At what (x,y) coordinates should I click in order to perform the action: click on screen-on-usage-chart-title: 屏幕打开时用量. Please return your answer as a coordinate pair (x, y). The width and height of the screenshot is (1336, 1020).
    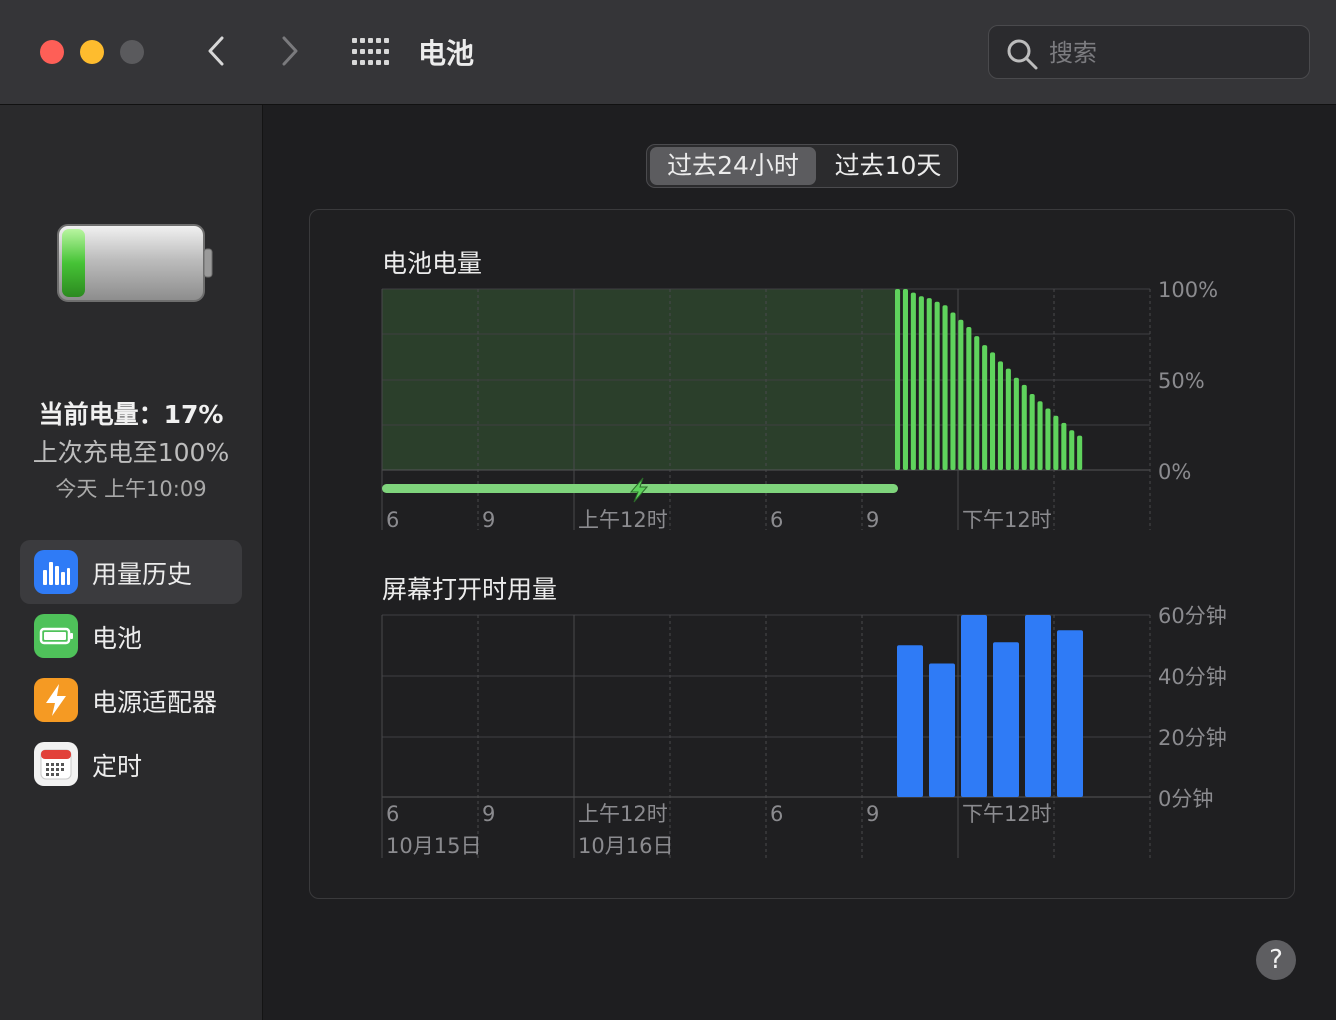
    Looking at the image, I should click on (470, 589).